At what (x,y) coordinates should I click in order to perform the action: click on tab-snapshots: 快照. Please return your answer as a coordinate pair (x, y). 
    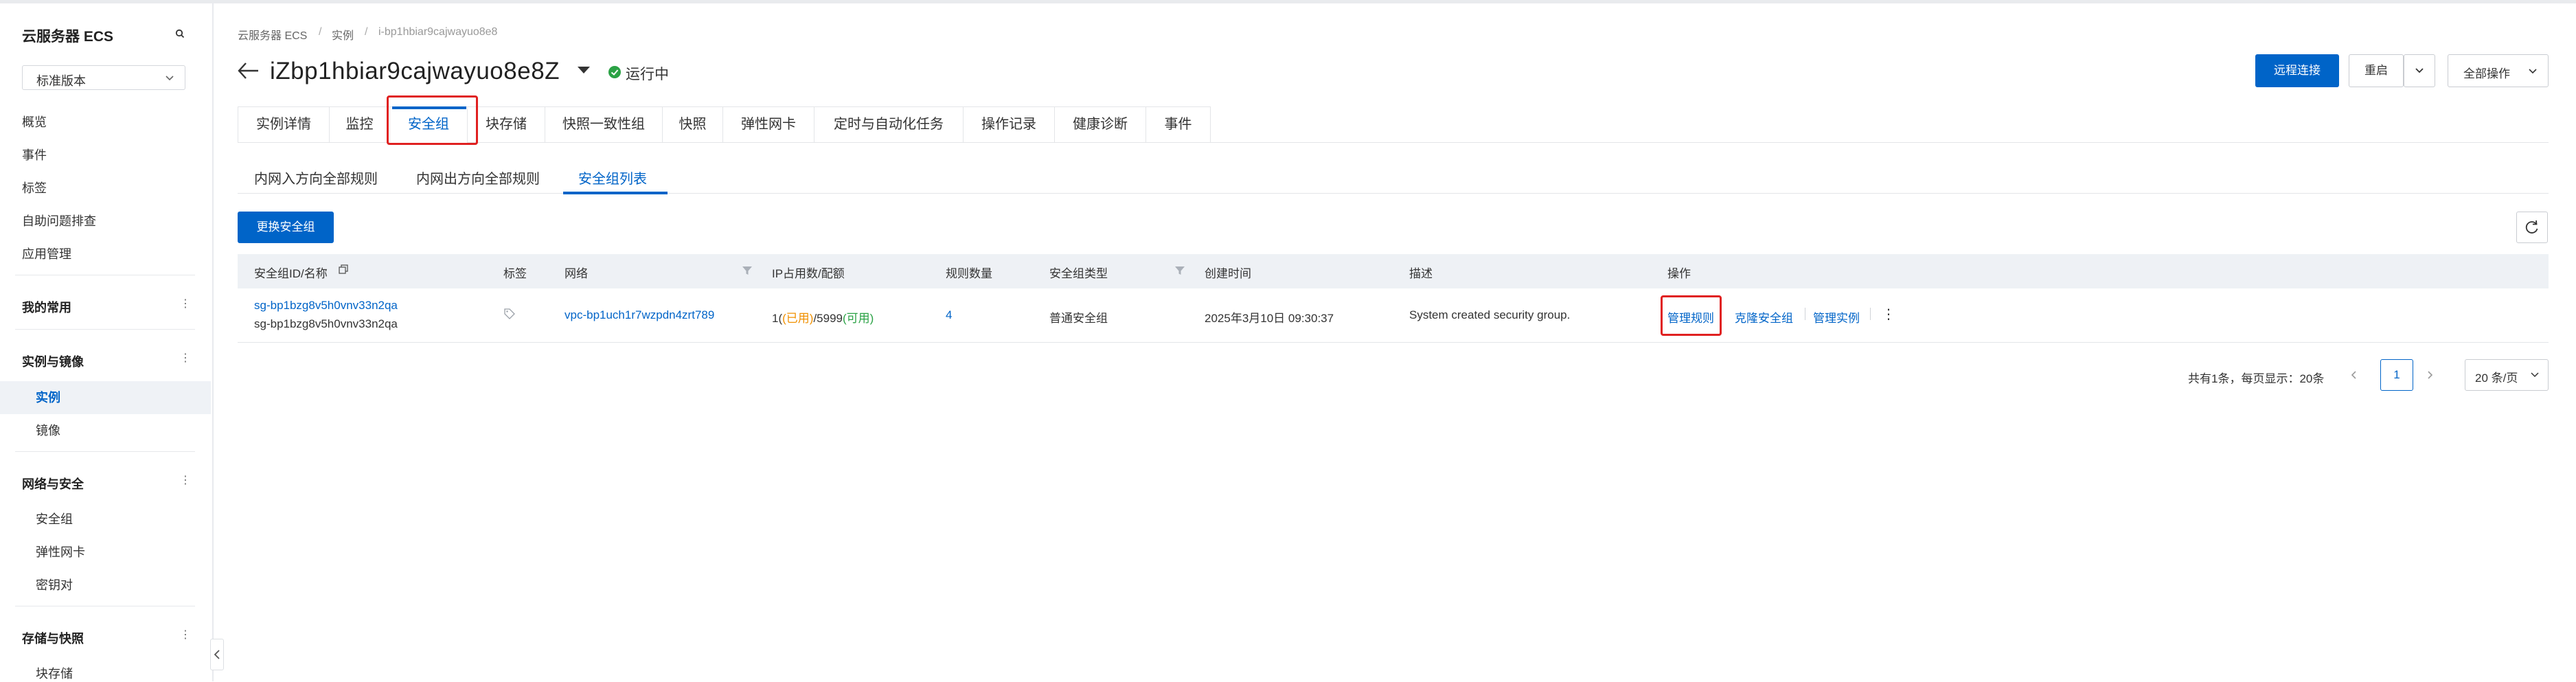
    Looking at the image, I should click on (692, 124).